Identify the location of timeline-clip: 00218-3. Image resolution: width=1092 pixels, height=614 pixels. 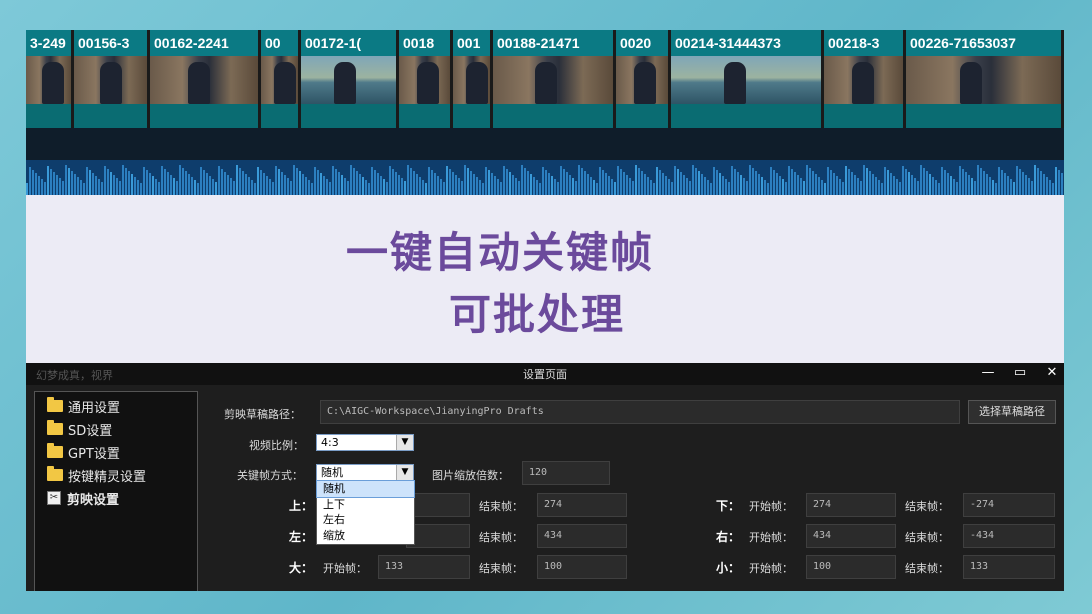
(865, 79).